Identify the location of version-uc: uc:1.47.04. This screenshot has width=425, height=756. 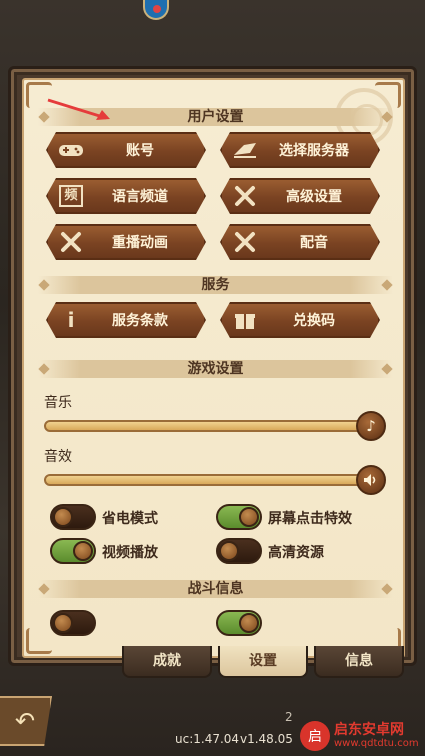
(207, 739).